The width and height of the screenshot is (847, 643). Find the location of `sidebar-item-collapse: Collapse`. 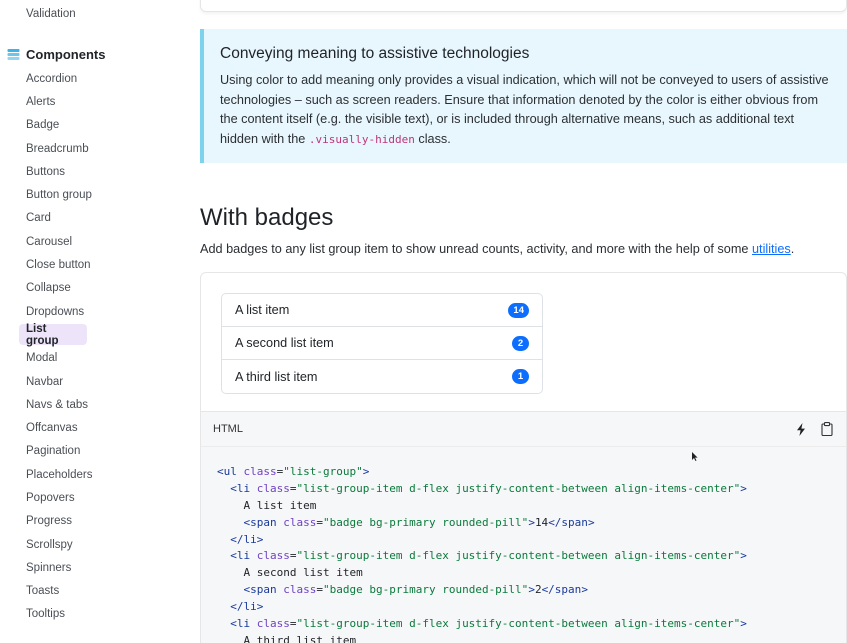

sidebar-item-collapse: Collapse is located at coordinates (59, 288).